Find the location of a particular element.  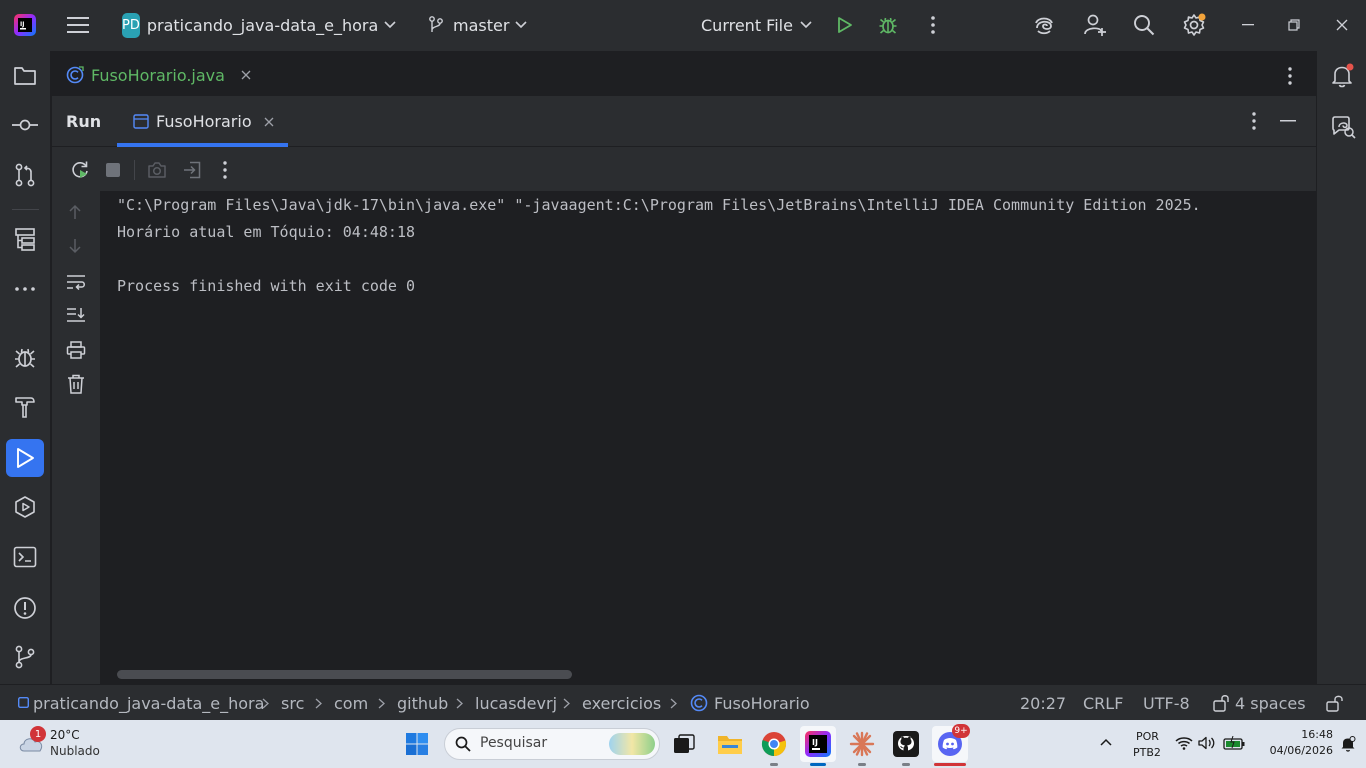

run-config-label: Current File is located at coordinates (747, 25).